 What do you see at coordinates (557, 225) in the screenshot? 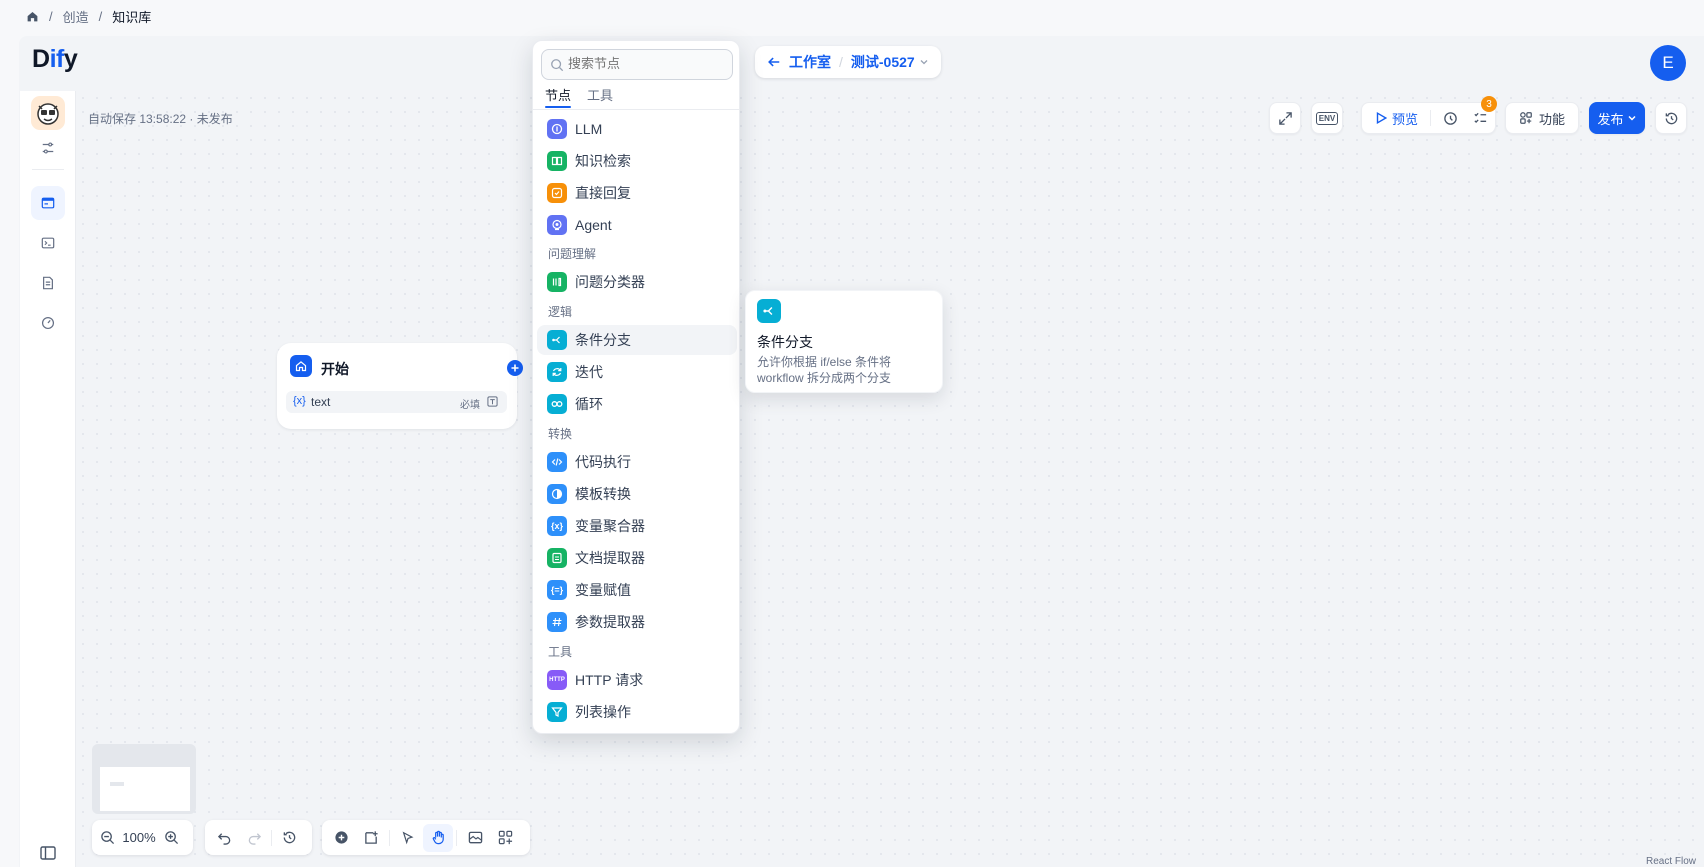
I see `agent-icon` at bounding box center [557, 225].